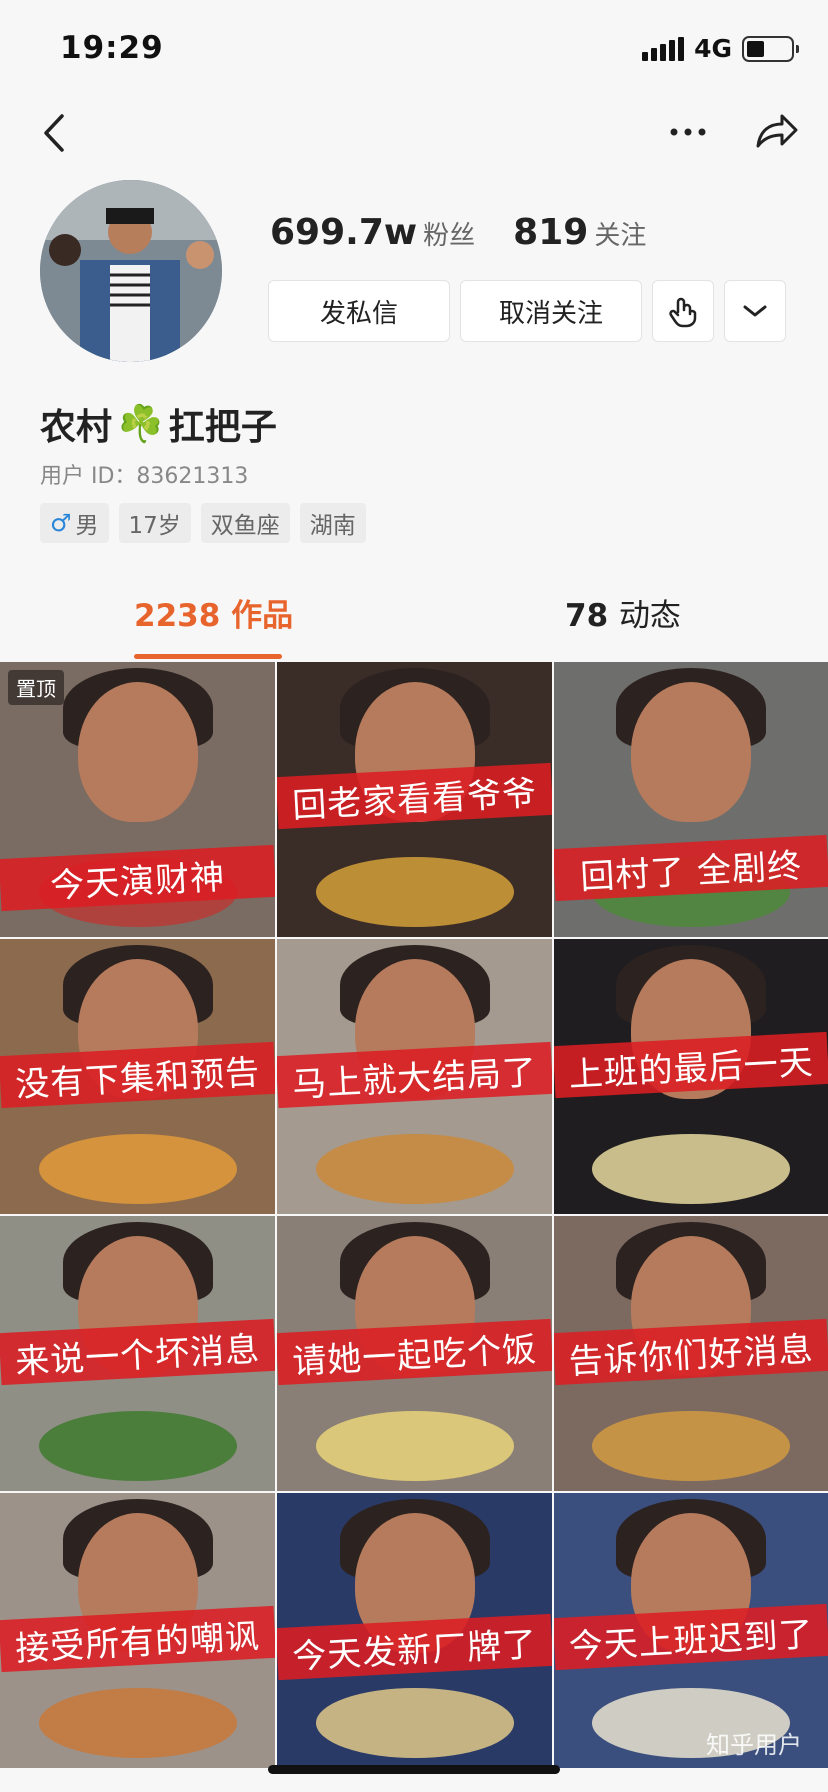 The image size is (828, 1792). I want to click on profile-name: 农村 ☘️ 扛把子, so click(158, 424).